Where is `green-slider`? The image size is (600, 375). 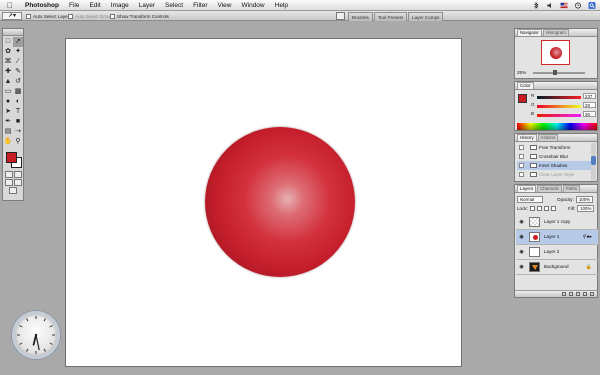
green-slider is located at coordinates (559, 106).